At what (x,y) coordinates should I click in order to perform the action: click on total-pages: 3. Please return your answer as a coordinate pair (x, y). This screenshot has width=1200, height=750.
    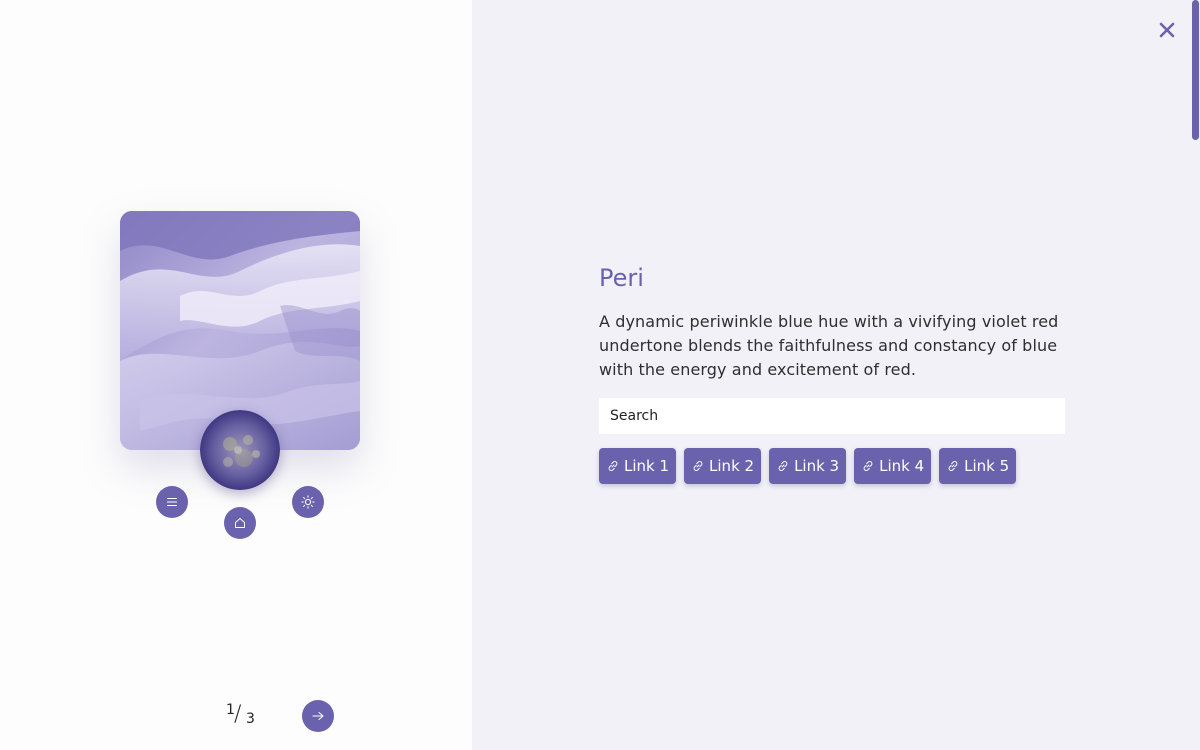
    Looking at the image, I should click on (250, 719).